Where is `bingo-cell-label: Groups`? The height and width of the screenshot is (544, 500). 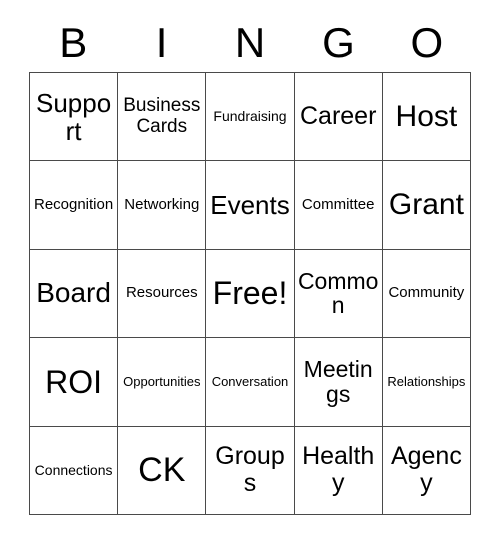 bingo-cell-label: Groups is located at coordinates (250, 470).